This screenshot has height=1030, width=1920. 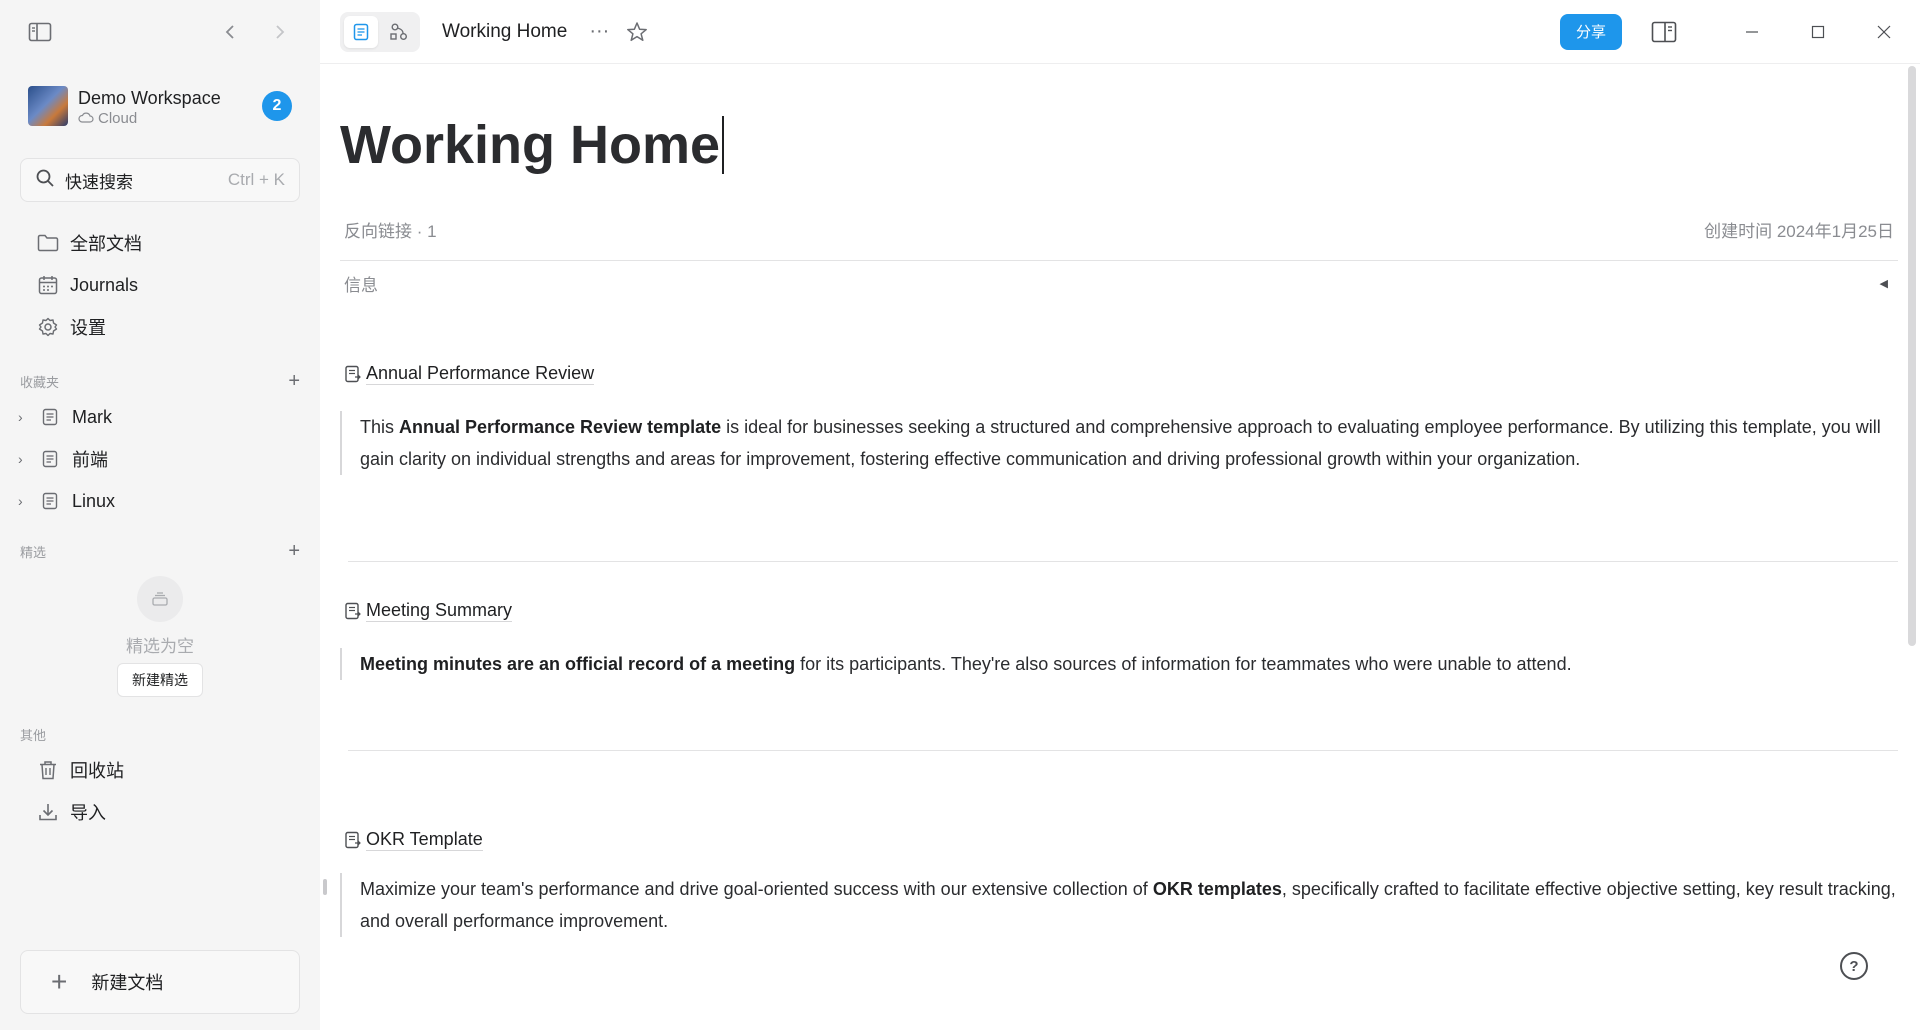 I want to click on search-icon, so click(x=45, y=180).